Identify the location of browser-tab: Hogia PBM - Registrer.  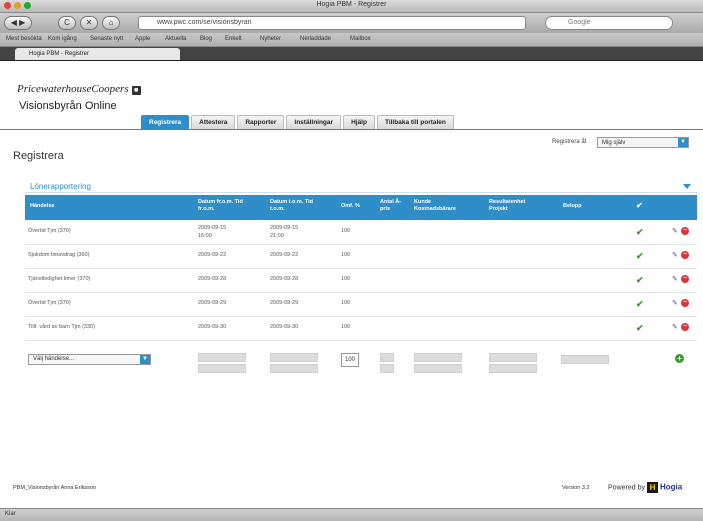
(97, 54).